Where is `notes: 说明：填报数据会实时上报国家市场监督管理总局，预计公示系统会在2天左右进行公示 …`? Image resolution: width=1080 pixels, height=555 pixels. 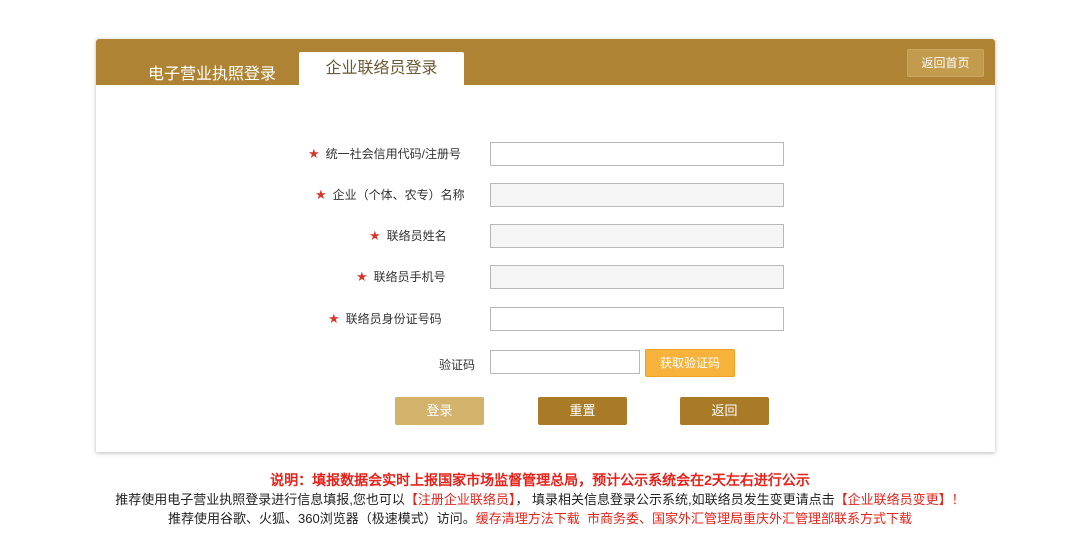
notes: 说明：填报数据会实时上报国家市场监督管理总局，预计公示系统会在2天左右进行公示 … is located at coordinates (540, 499).